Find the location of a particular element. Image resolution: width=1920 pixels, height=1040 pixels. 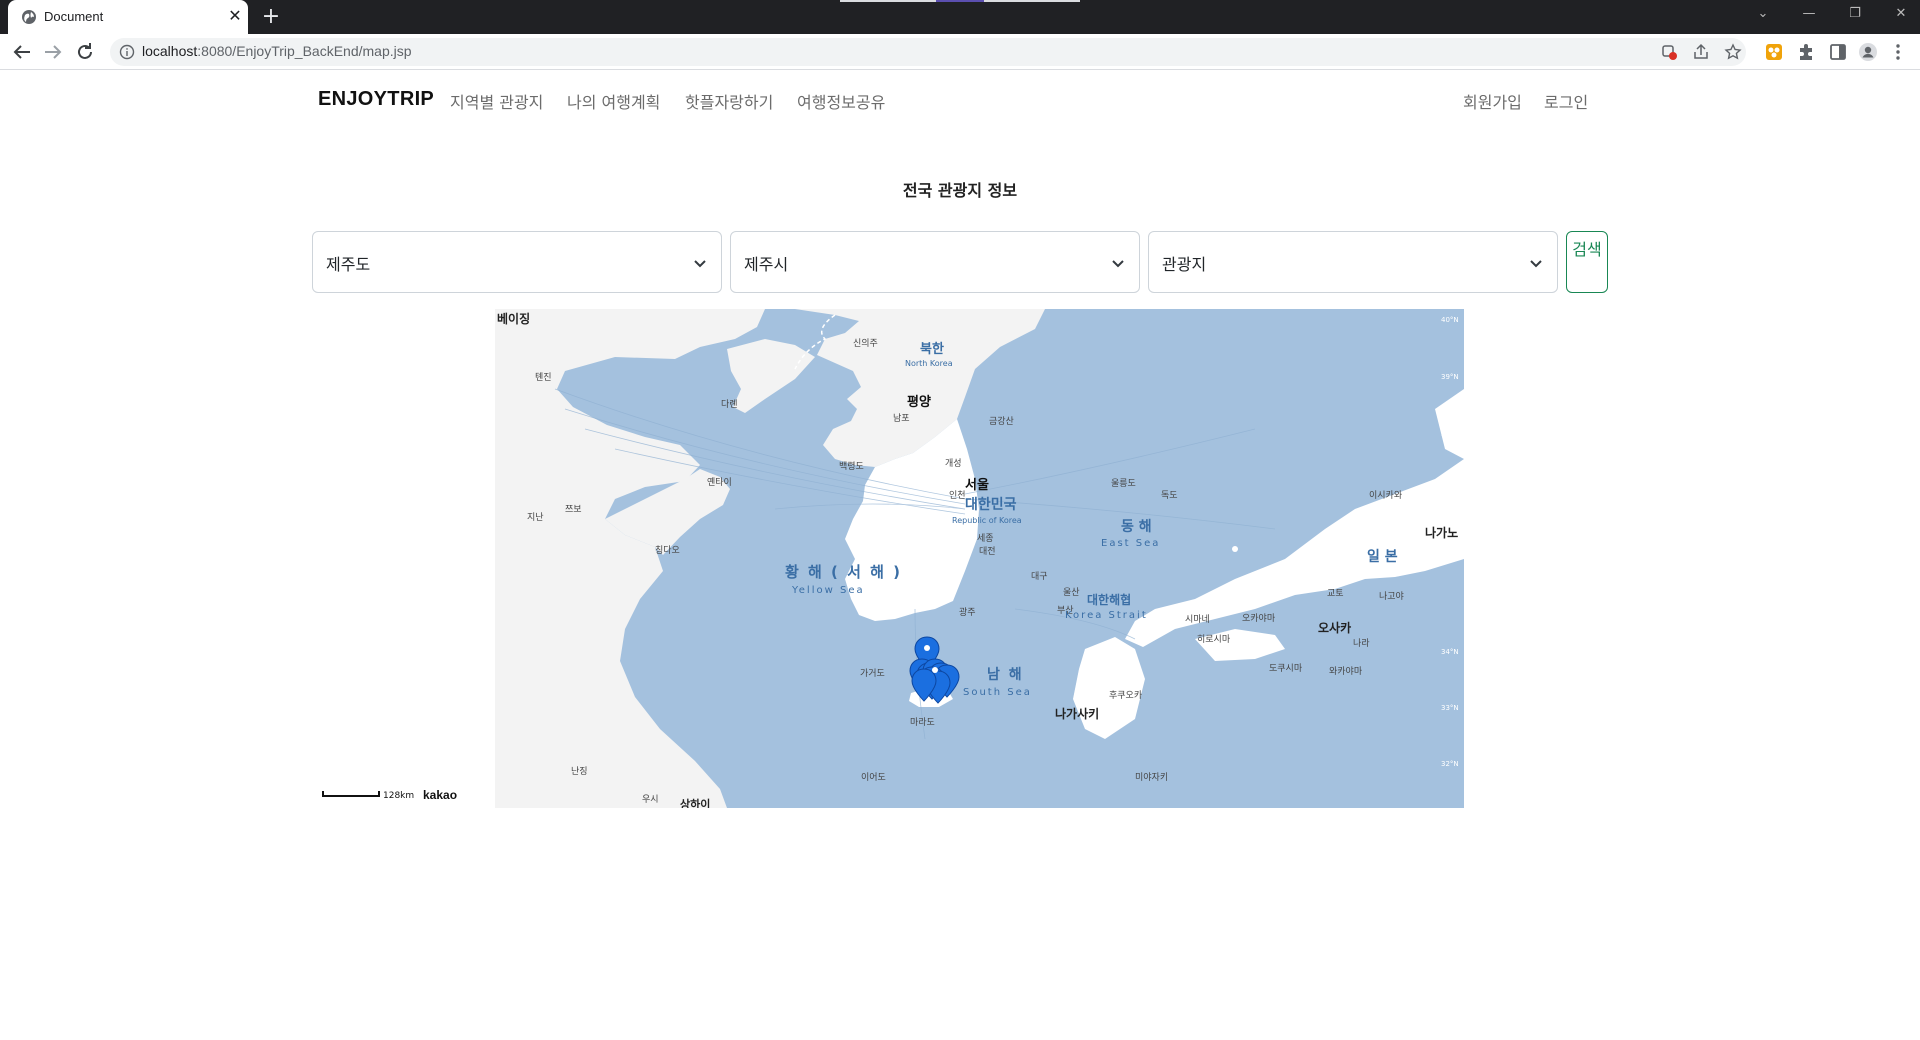

forward-icon is located at coordinates (53, 52).